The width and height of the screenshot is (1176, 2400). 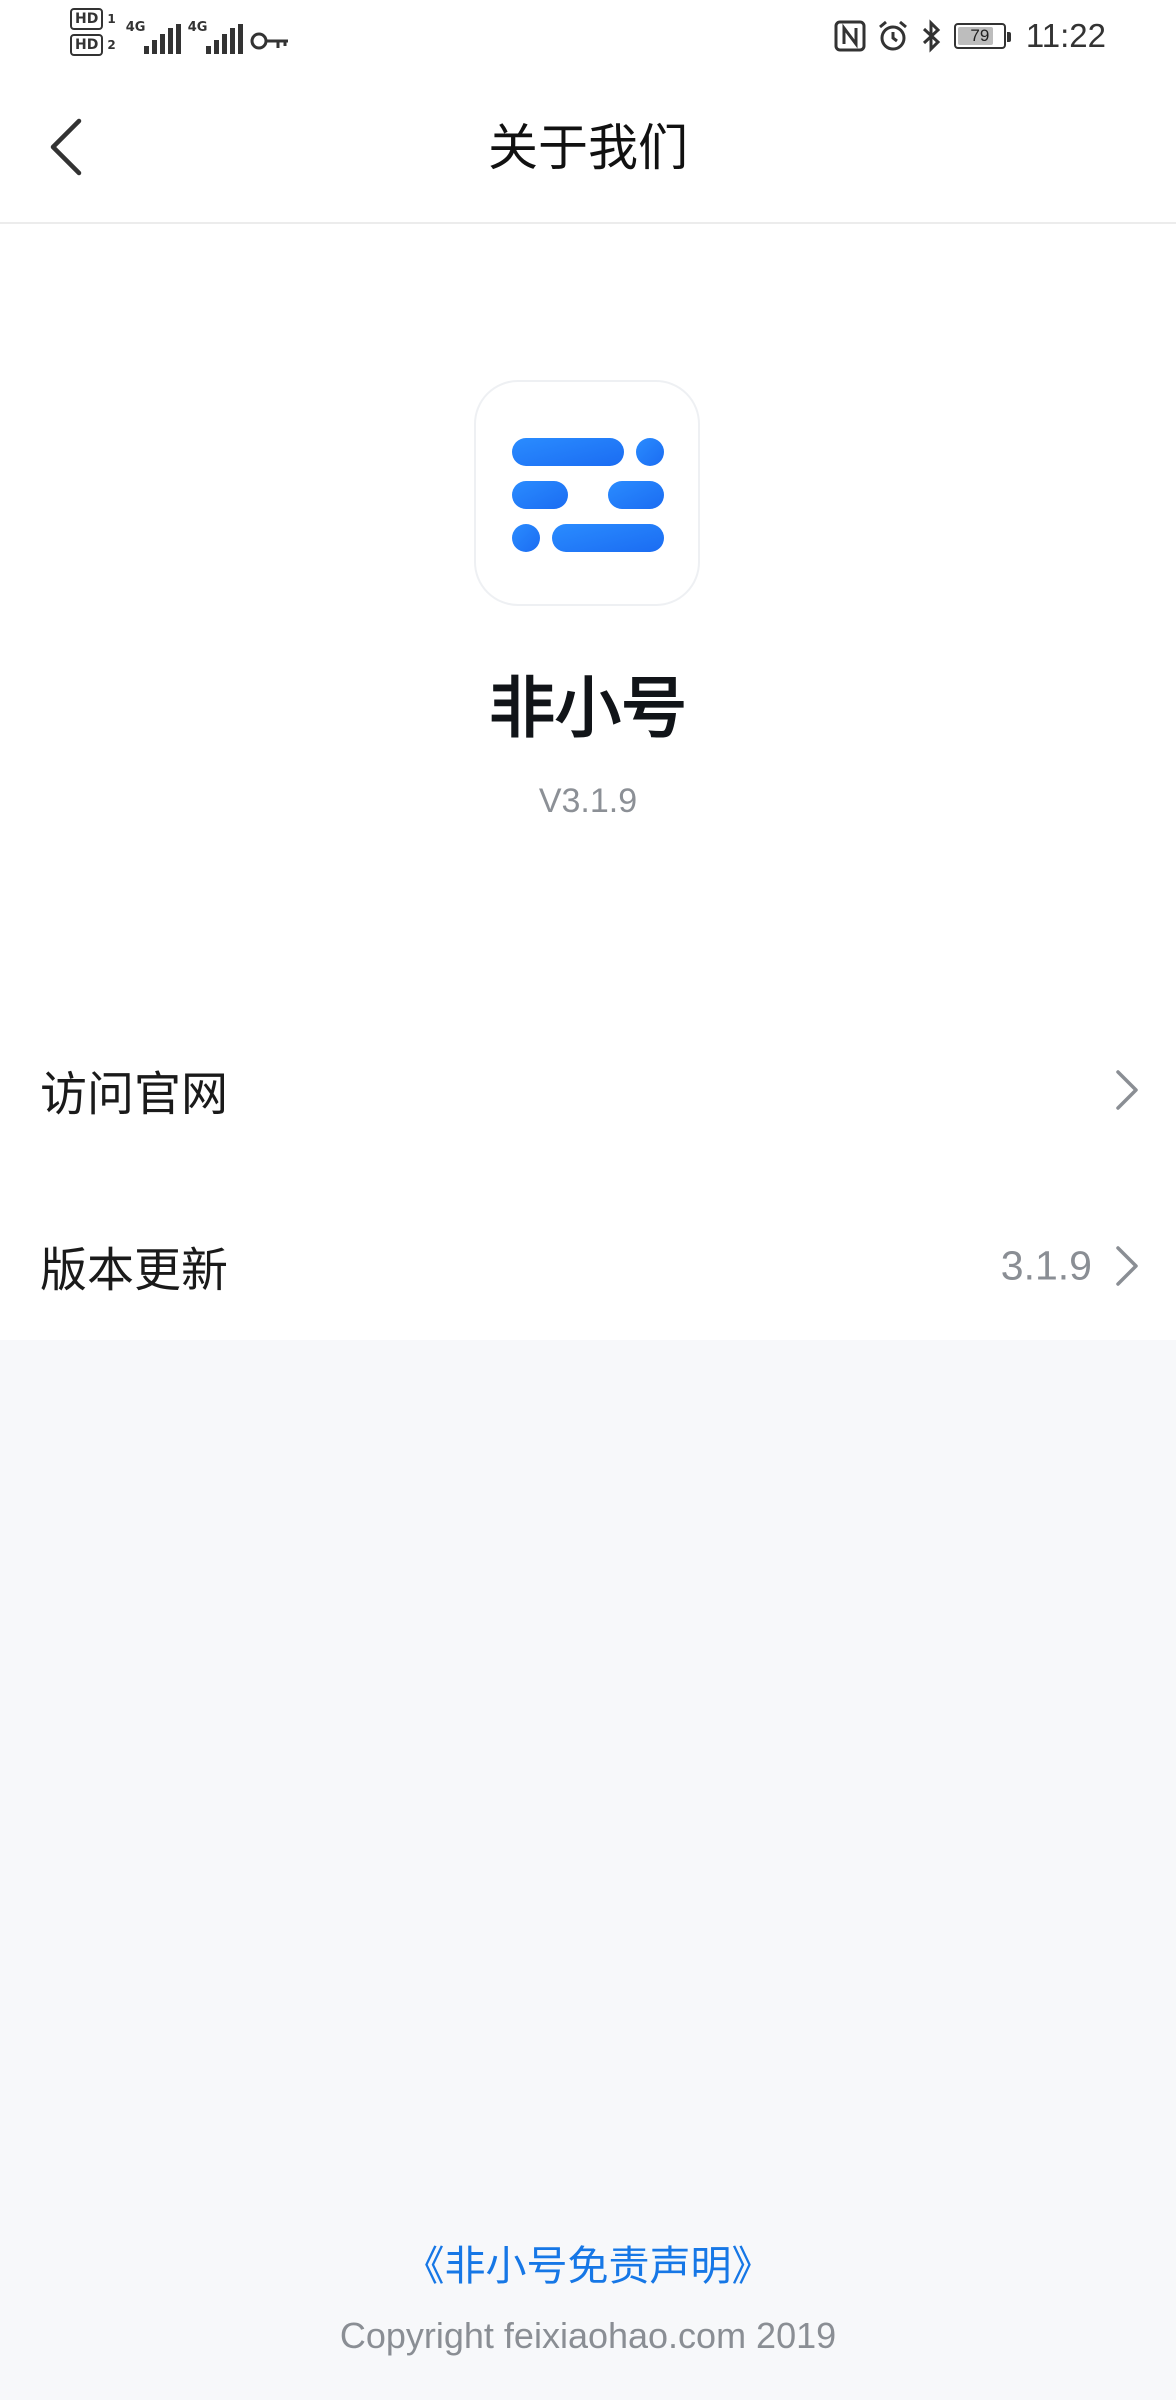 I want to click on battery-terminal, so click(x=1008, y=37).